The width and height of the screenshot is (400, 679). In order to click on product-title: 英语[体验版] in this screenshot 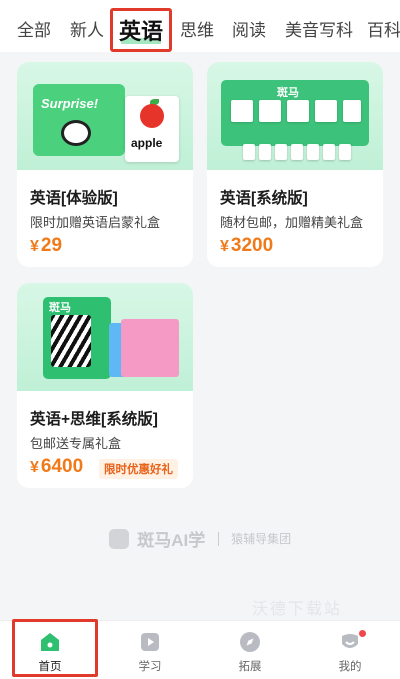, I will do `click(74, 198)`.